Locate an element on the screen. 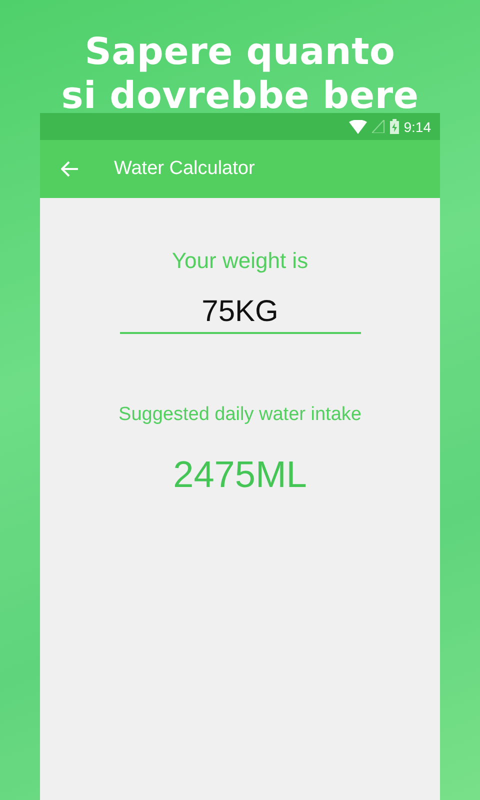 This screenshot has height=800, width=480. wifi-icon is located at coordinates (357, 127).